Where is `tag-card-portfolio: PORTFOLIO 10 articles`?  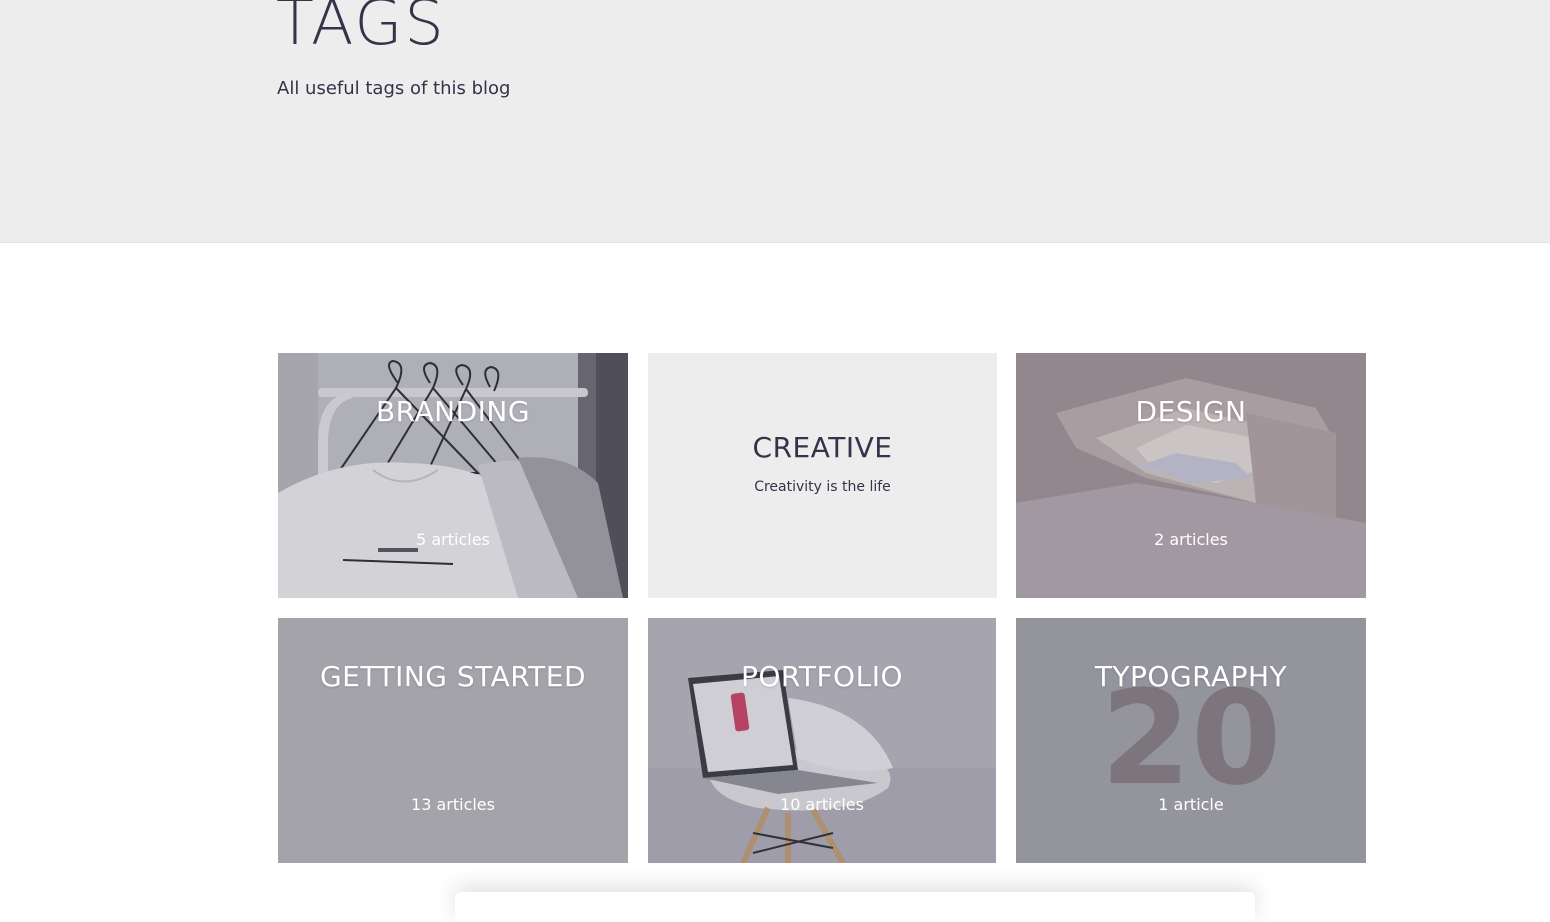
tag-card-portfolio: PORTFOLIO 10 articles is located at coordinates (822, 740).